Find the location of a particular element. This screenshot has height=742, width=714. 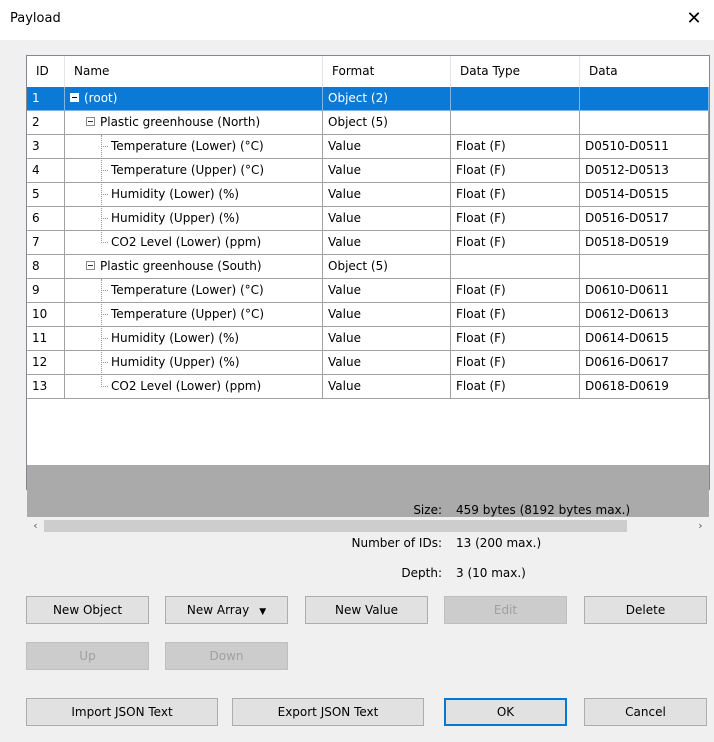

row-format-cell: Object (2) is located at coordinates (387, 99).